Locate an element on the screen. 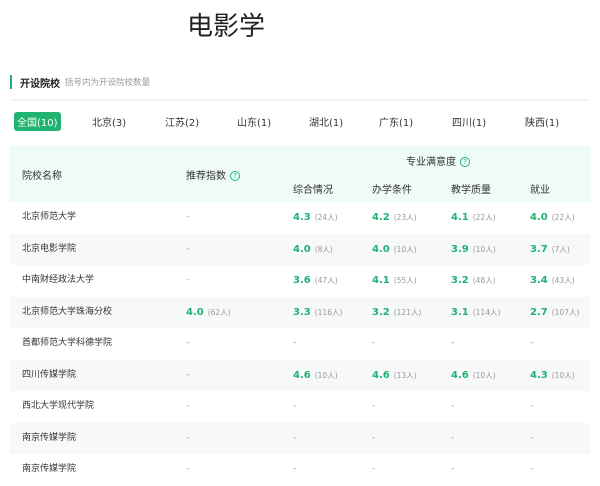  satisfaction-score: 3.7 is located at coordinates (539, 249).